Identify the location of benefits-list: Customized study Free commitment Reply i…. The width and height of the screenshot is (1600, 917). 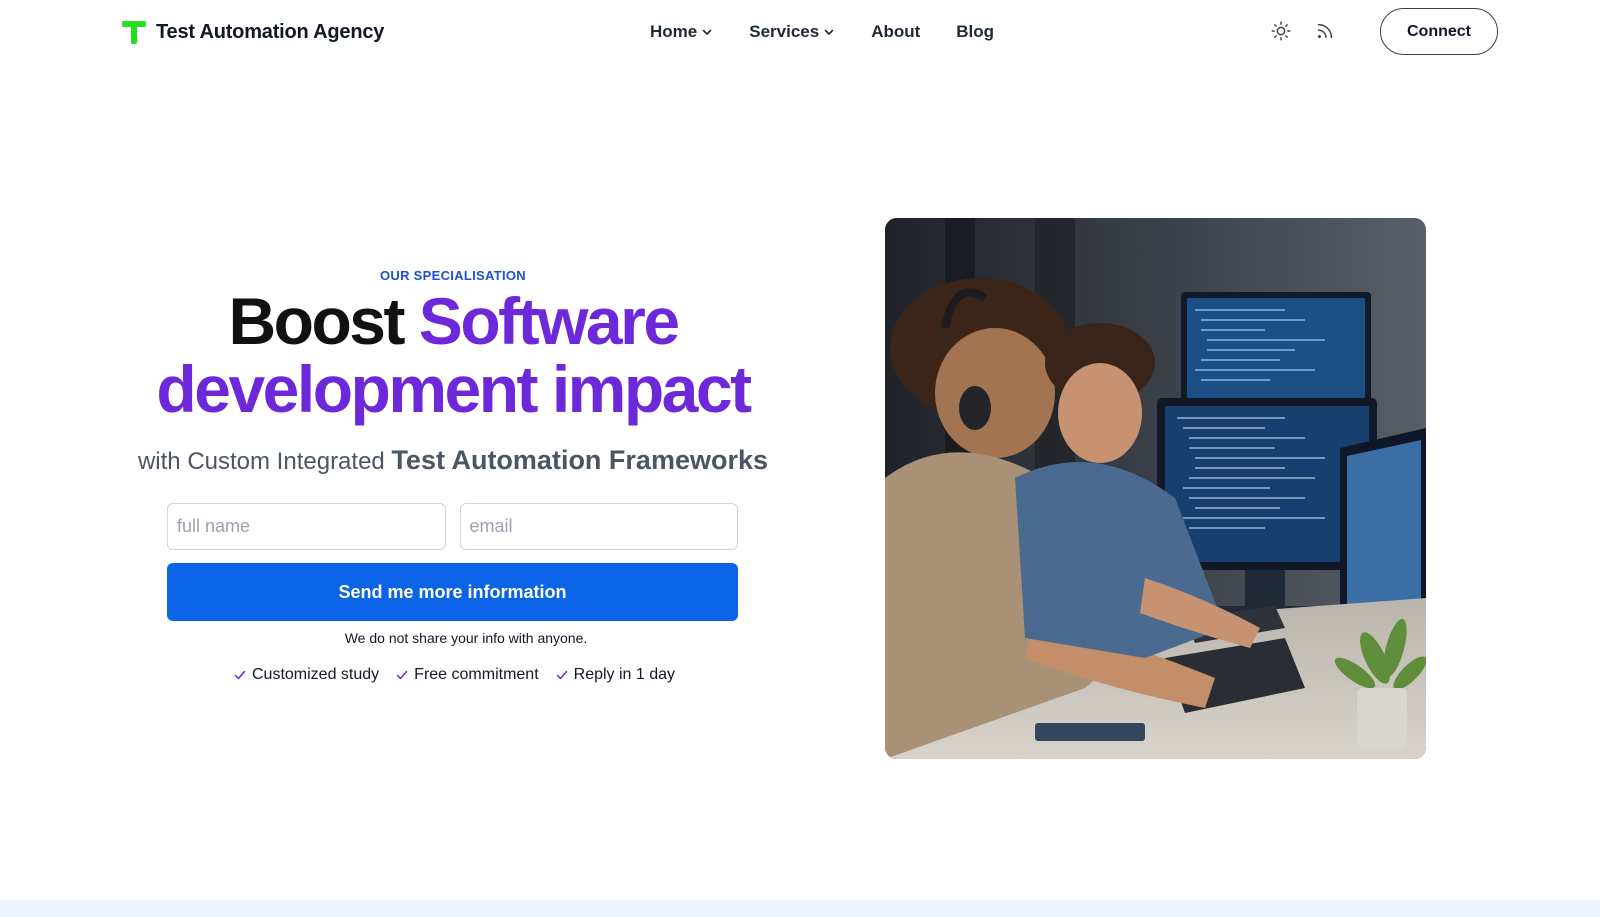
(454, 675).